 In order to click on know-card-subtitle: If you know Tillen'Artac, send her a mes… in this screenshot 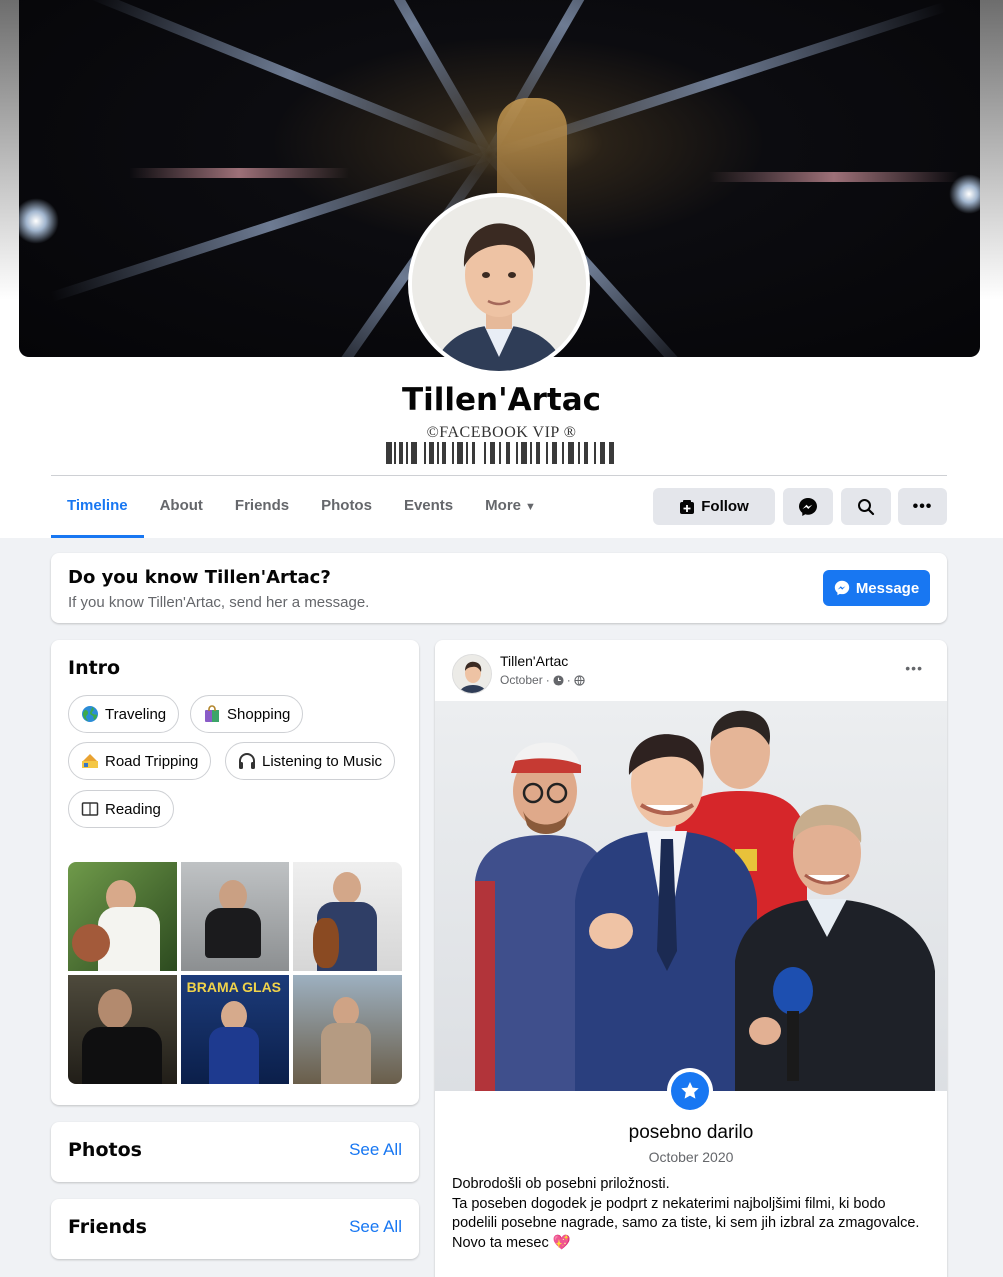, I will do `click(219, 602)`.